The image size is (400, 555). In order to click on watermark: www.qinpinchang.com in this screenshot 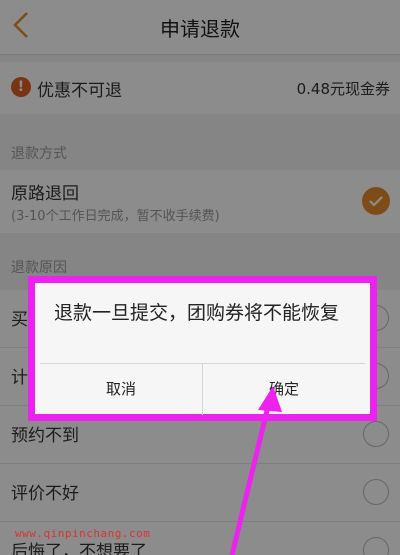, I will do `click(83, 533)`.